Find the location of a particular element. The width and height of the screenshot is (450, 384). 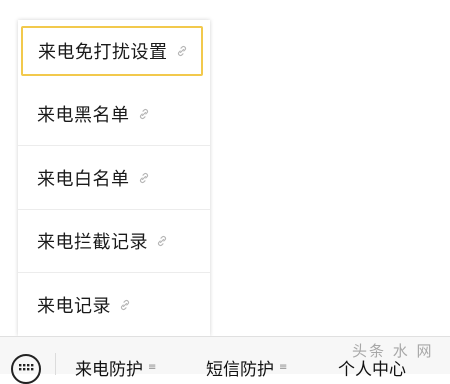

menu-item-blacklist: 来电黑名单 is located at coordinates (114, 114).